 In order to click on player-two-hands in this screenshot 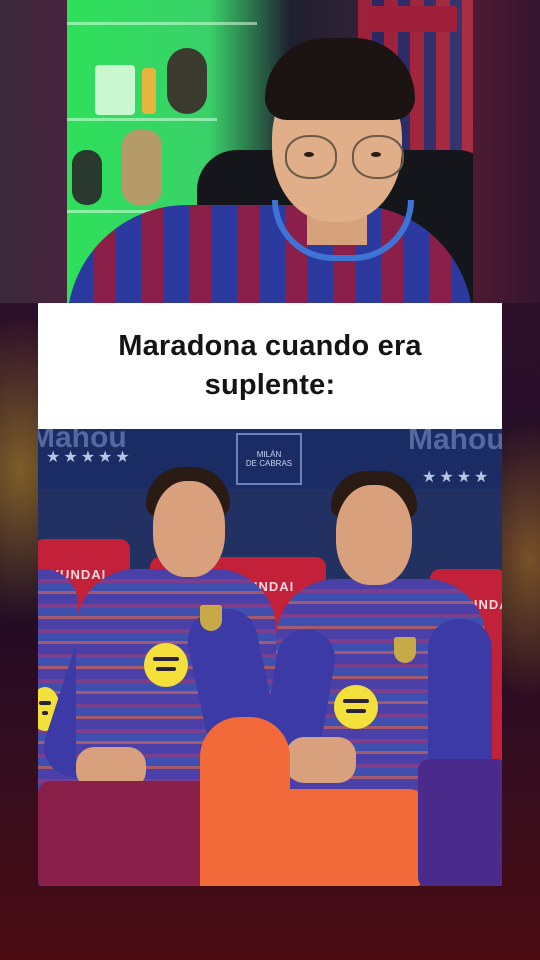, I will do `click(321, 760)`.